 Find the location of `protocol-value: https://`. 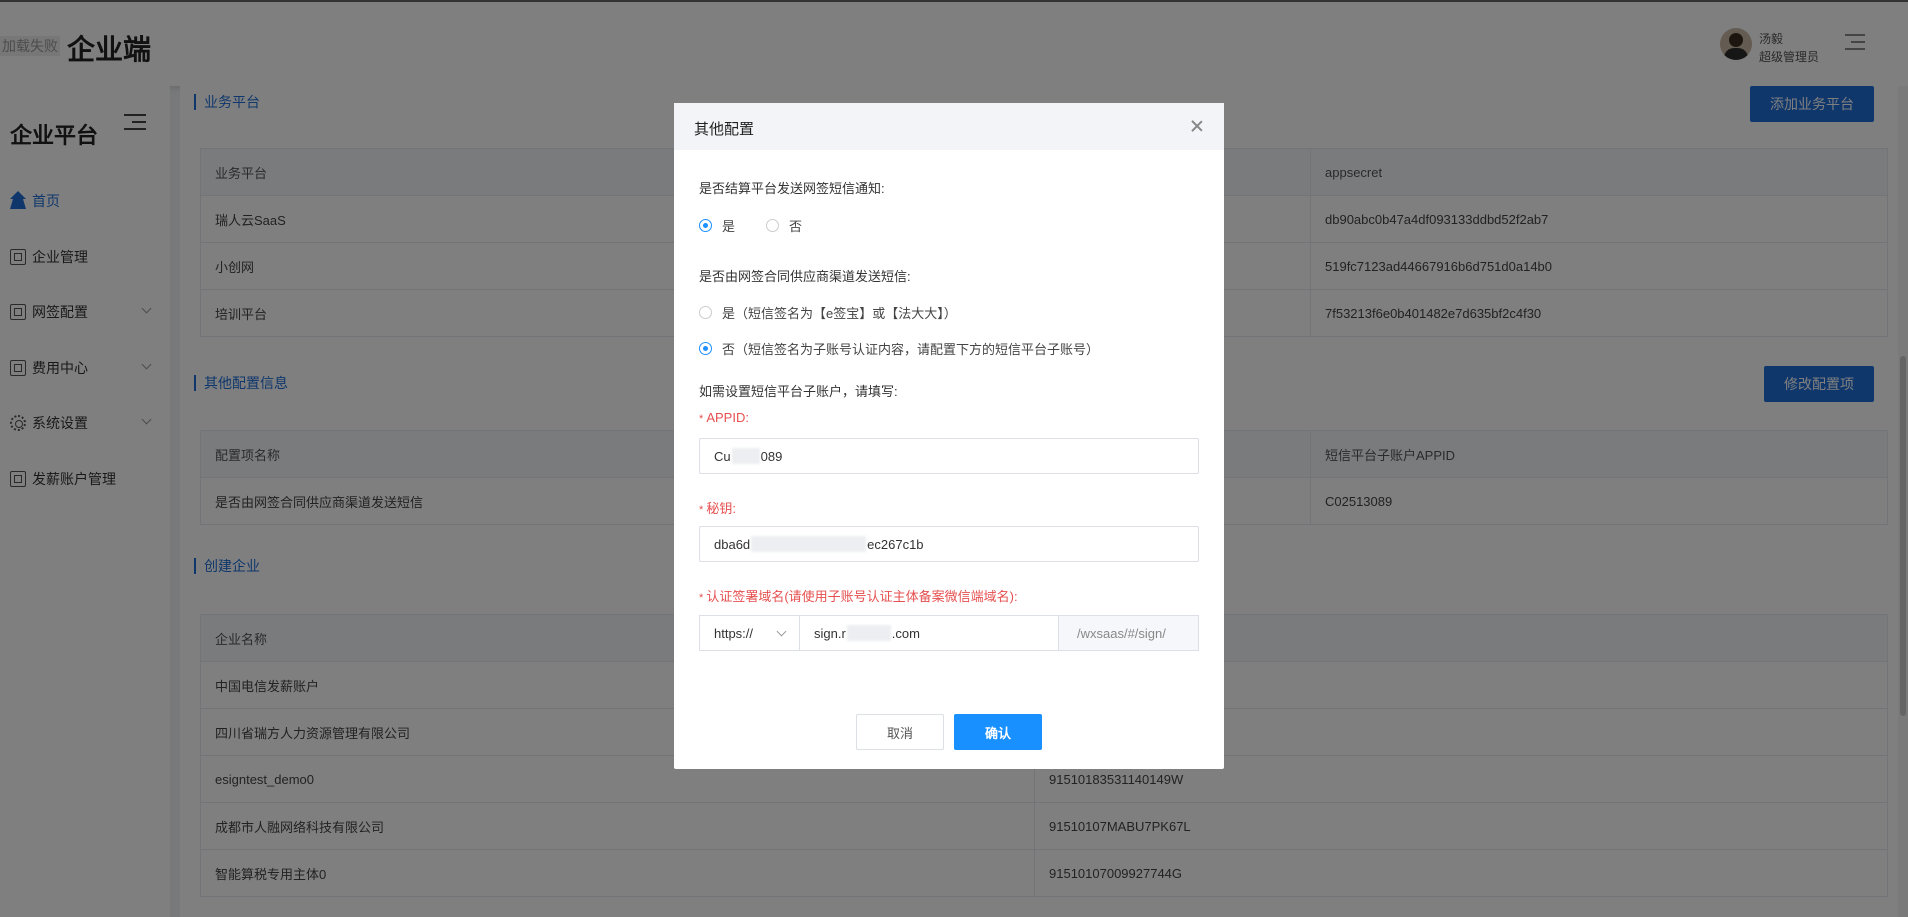

protocol-value: https:// is located at coordinates (734, 633).